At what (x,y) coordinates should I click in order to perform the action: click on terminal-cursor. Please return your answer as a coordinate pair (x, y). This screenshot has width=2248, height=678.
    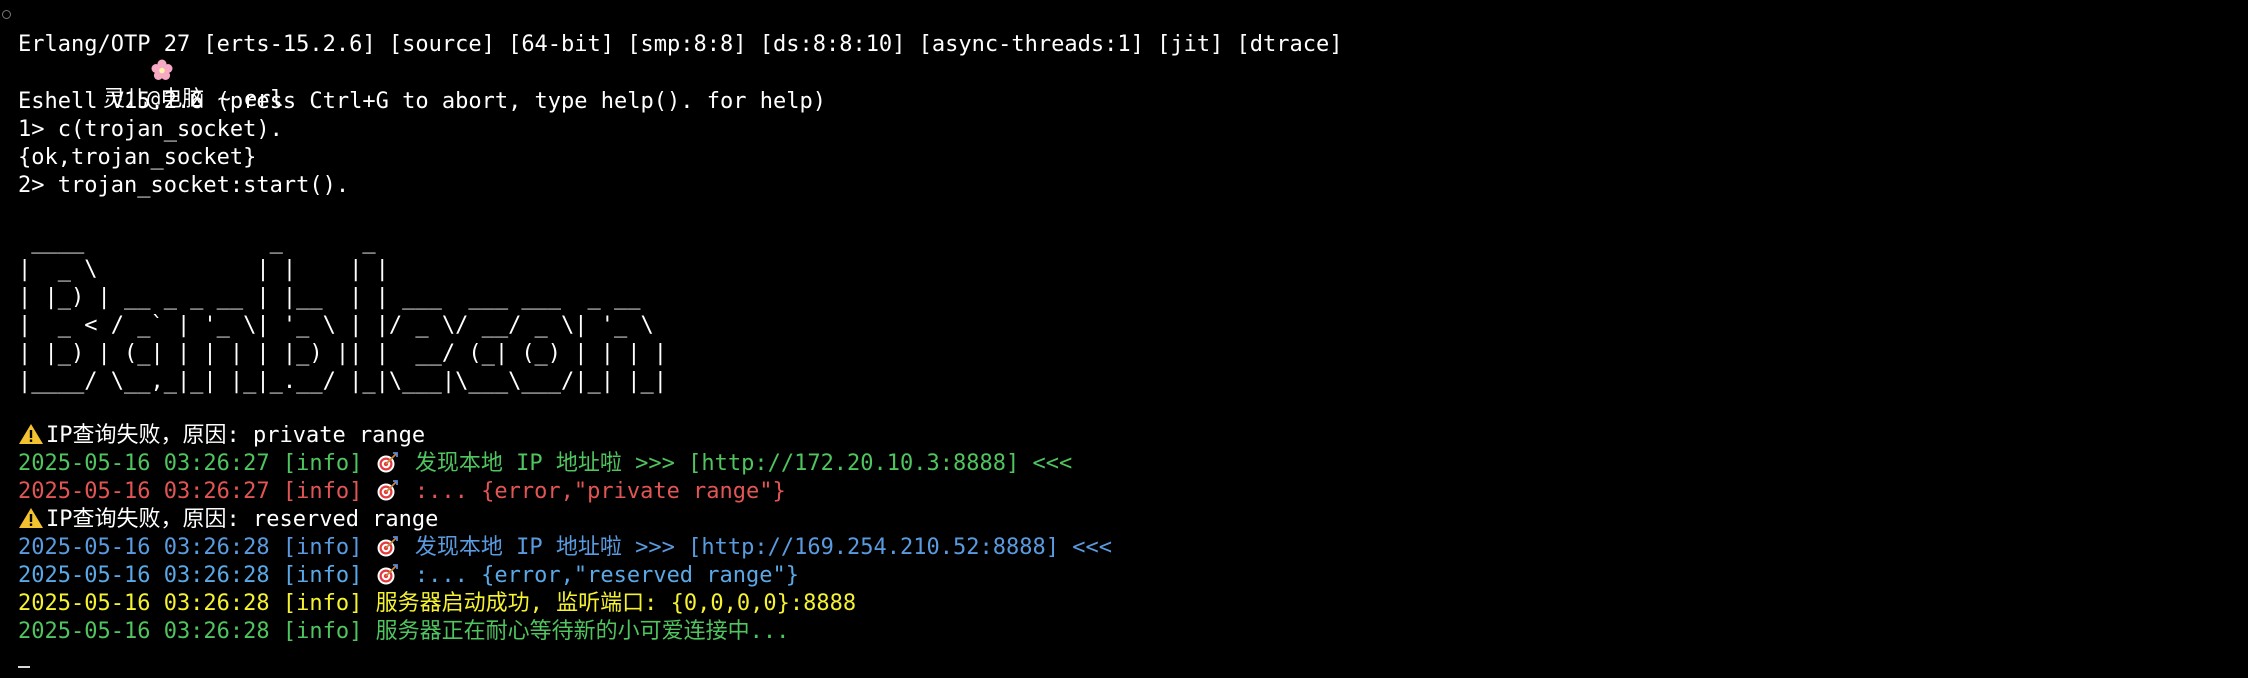
    Looking at the image, I should click on (24, 667).